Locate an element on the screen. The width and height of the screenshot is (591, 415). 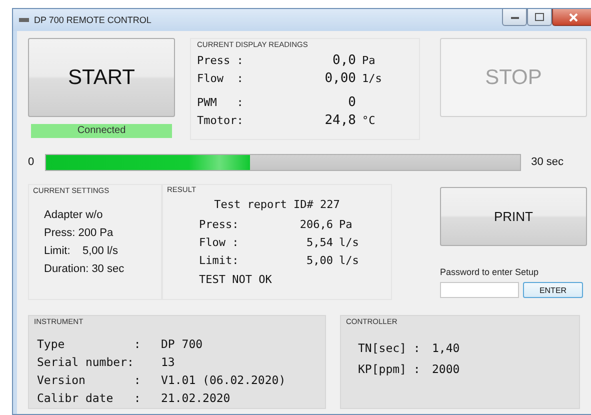
connection-status: Connected is located at coordinates (101, 131).